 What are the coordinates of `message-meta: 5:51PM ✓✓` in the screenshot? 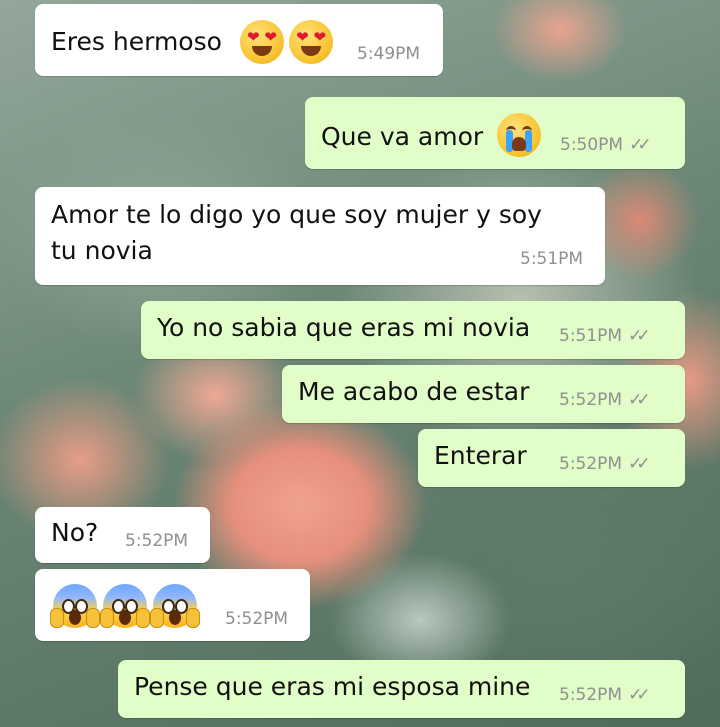 It's located at (604, 336).